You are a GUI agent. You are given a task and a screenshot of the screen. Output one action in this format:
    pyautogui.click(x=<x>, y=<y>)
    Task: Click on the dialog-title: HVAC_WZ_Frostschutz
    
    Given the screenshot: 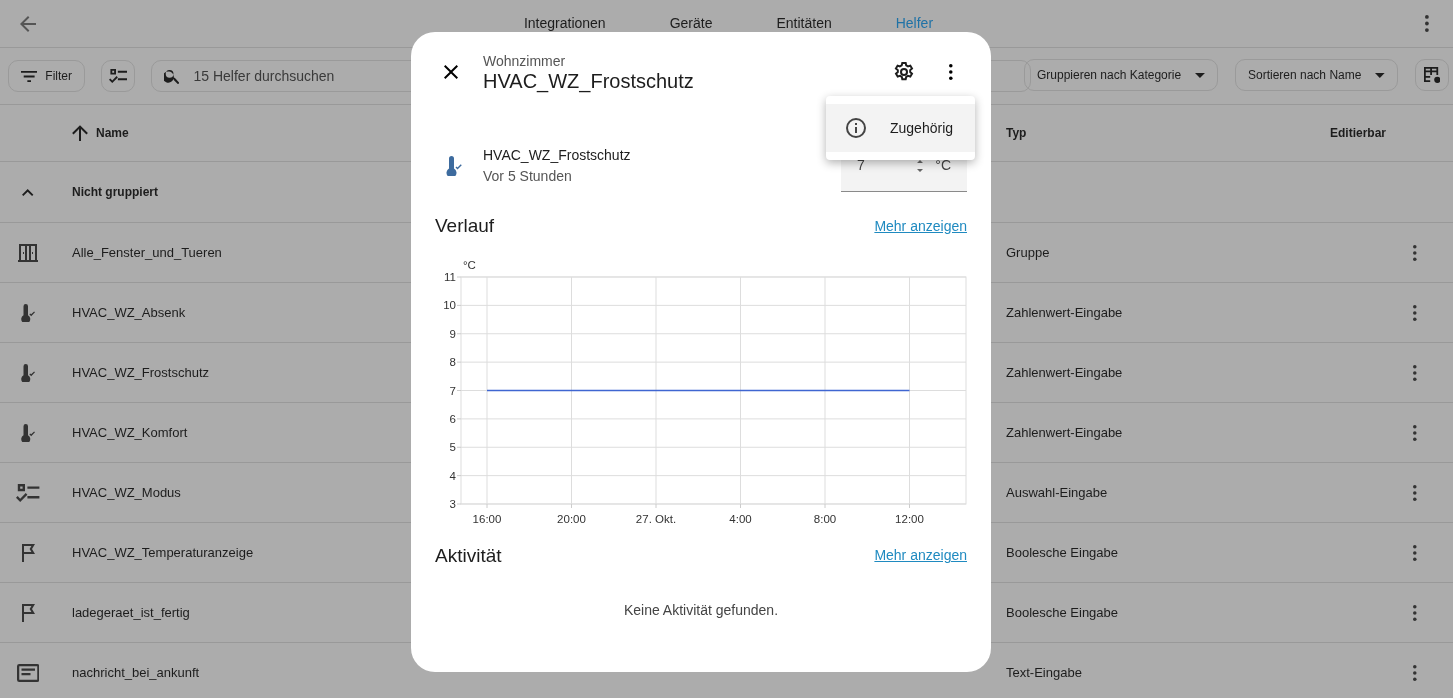 What is the action you would take?
    pyautogui.click(x=589, y=81)
    